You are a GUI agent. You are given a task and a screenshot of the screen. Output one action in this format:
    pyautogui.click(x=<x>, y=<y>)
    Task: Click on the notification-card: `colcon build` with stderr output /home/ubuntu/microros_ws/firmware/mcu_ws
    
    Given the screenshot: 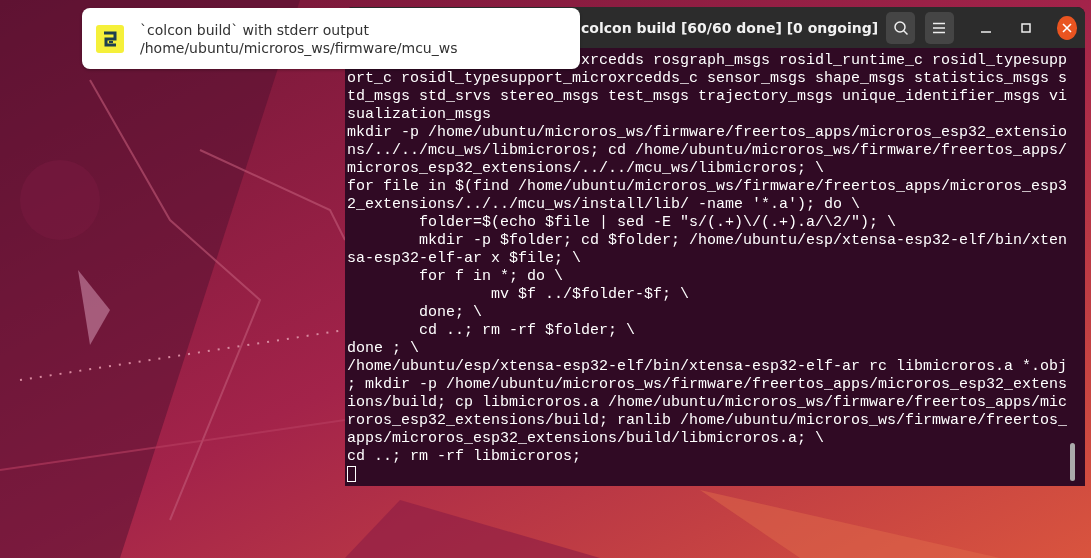 What is the action you would take?
    pyautogui.click(x=331, y=38)
    